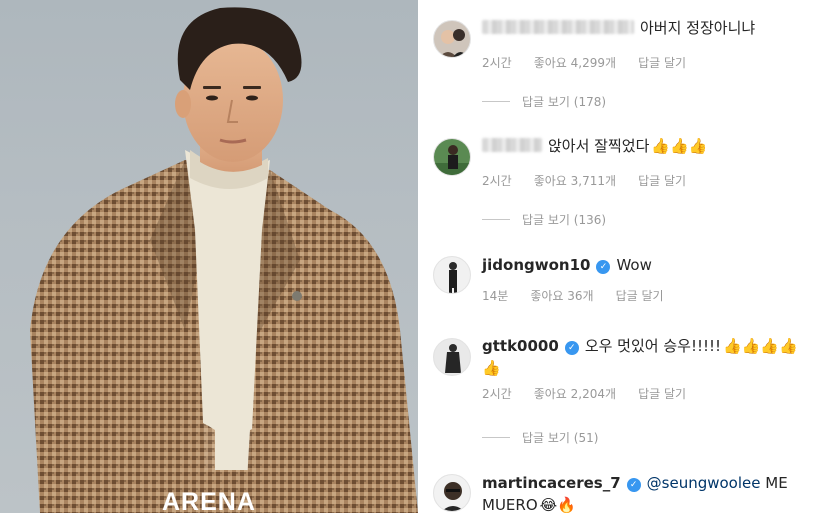 Image resolution: width=822 pixels, height=513 pixels. What do you see at coordinates (599, 146) in the screenshot?
I see `comment-body: 앉아서 잘찍었다` at bounding box center [599, 146].